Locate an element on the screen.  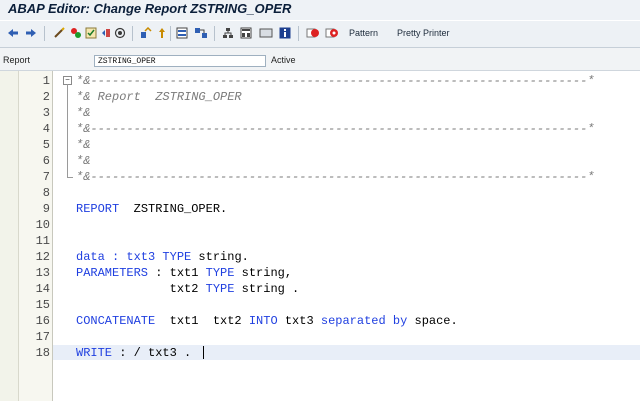
session-breakpoint-icon is located at coordinates (332, 33).